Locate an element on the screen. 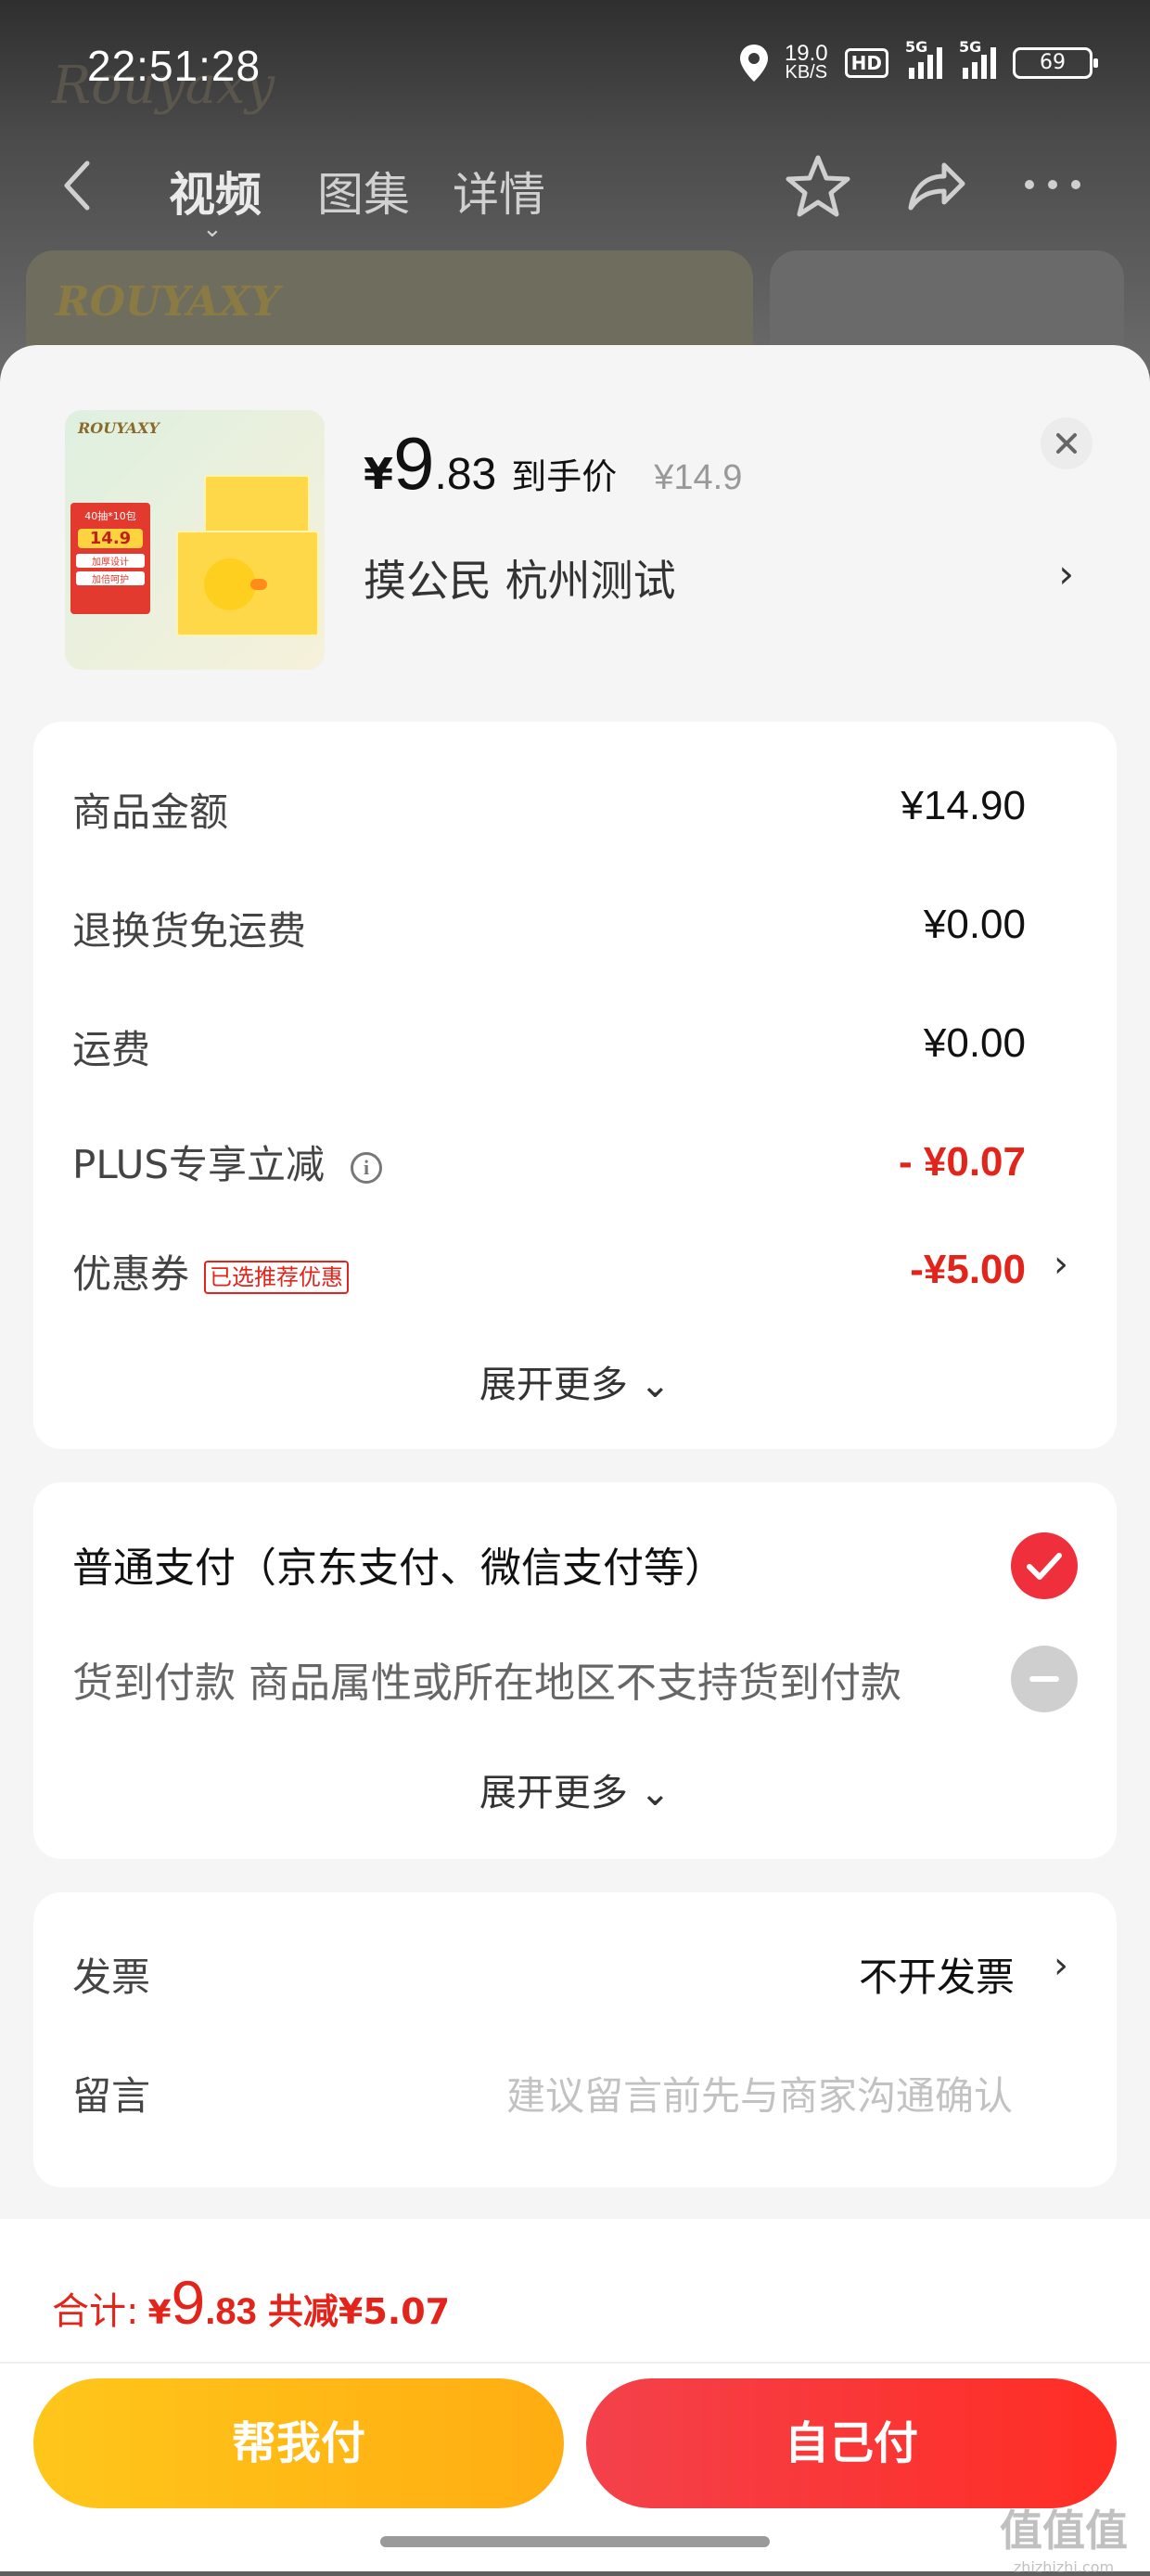 This screenshot has height=2576, width=1150. divider is located at coordinates (575, 2363).